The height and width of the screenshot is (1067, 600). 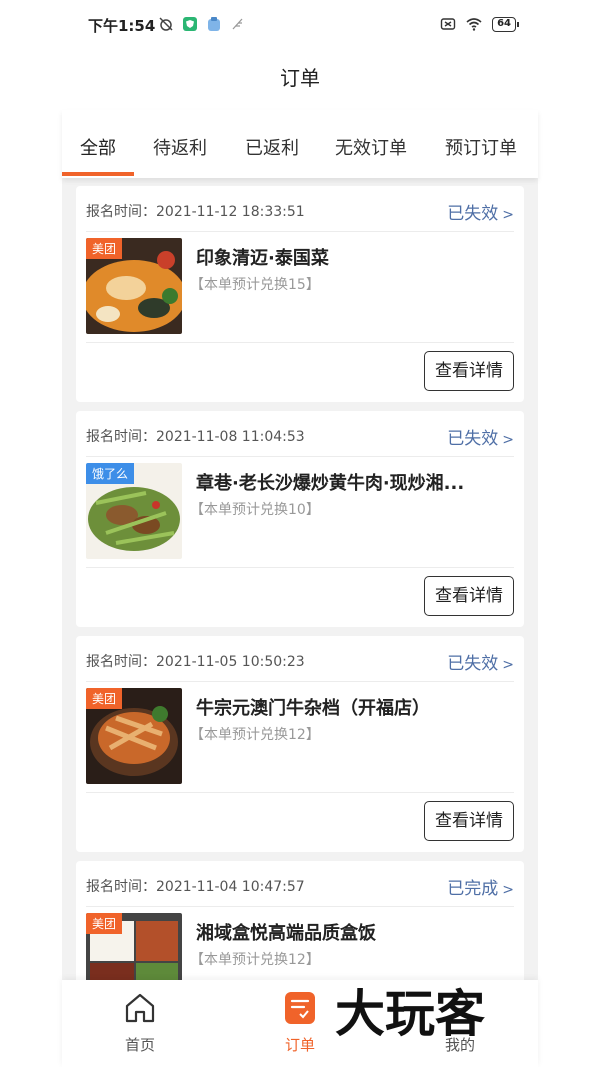 I want to click on feather-icon, so click(x=237, y=24).